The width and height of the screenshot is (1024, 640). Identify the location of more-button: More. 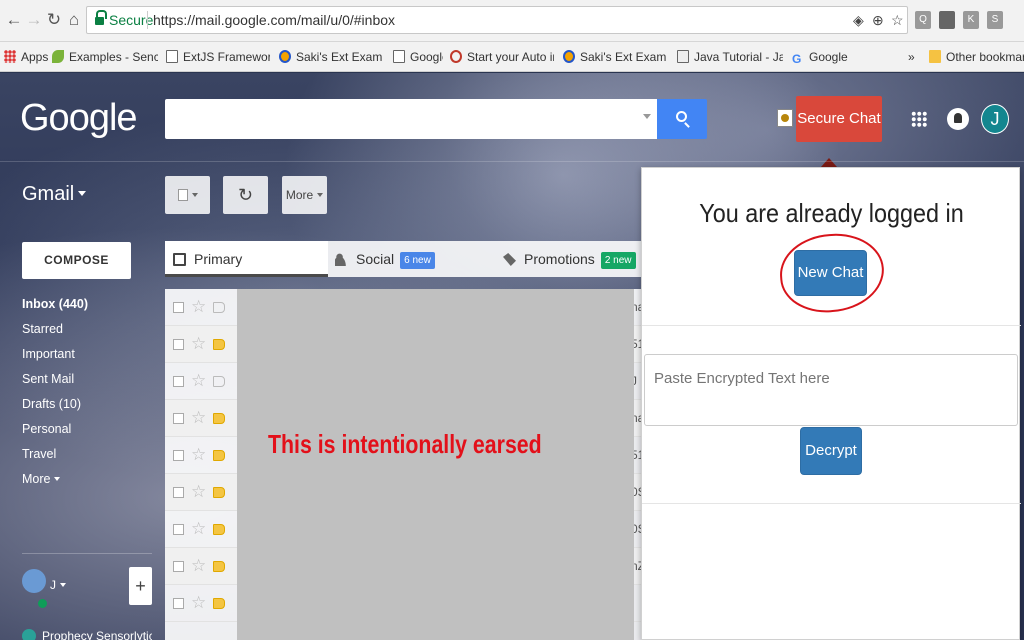
(304, 195).